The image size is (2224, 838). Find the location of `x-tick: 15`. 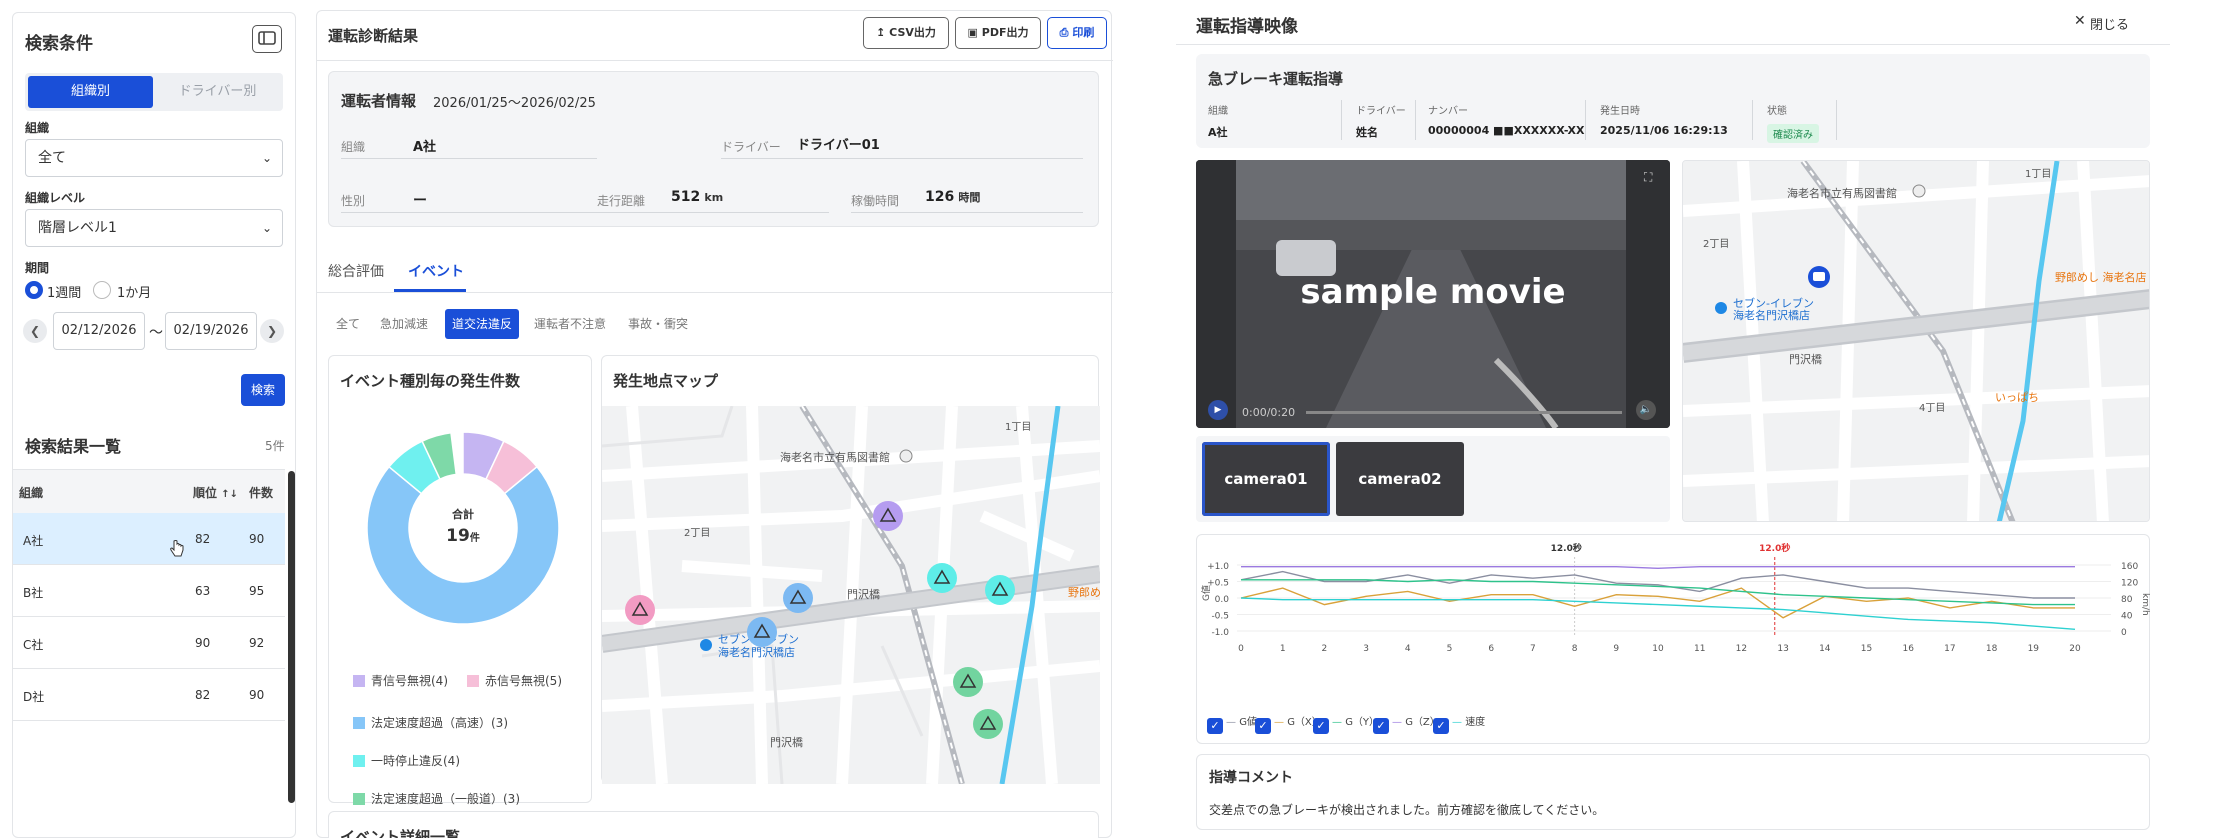

x-tick: 15 is located at coordinates (1866, 649).